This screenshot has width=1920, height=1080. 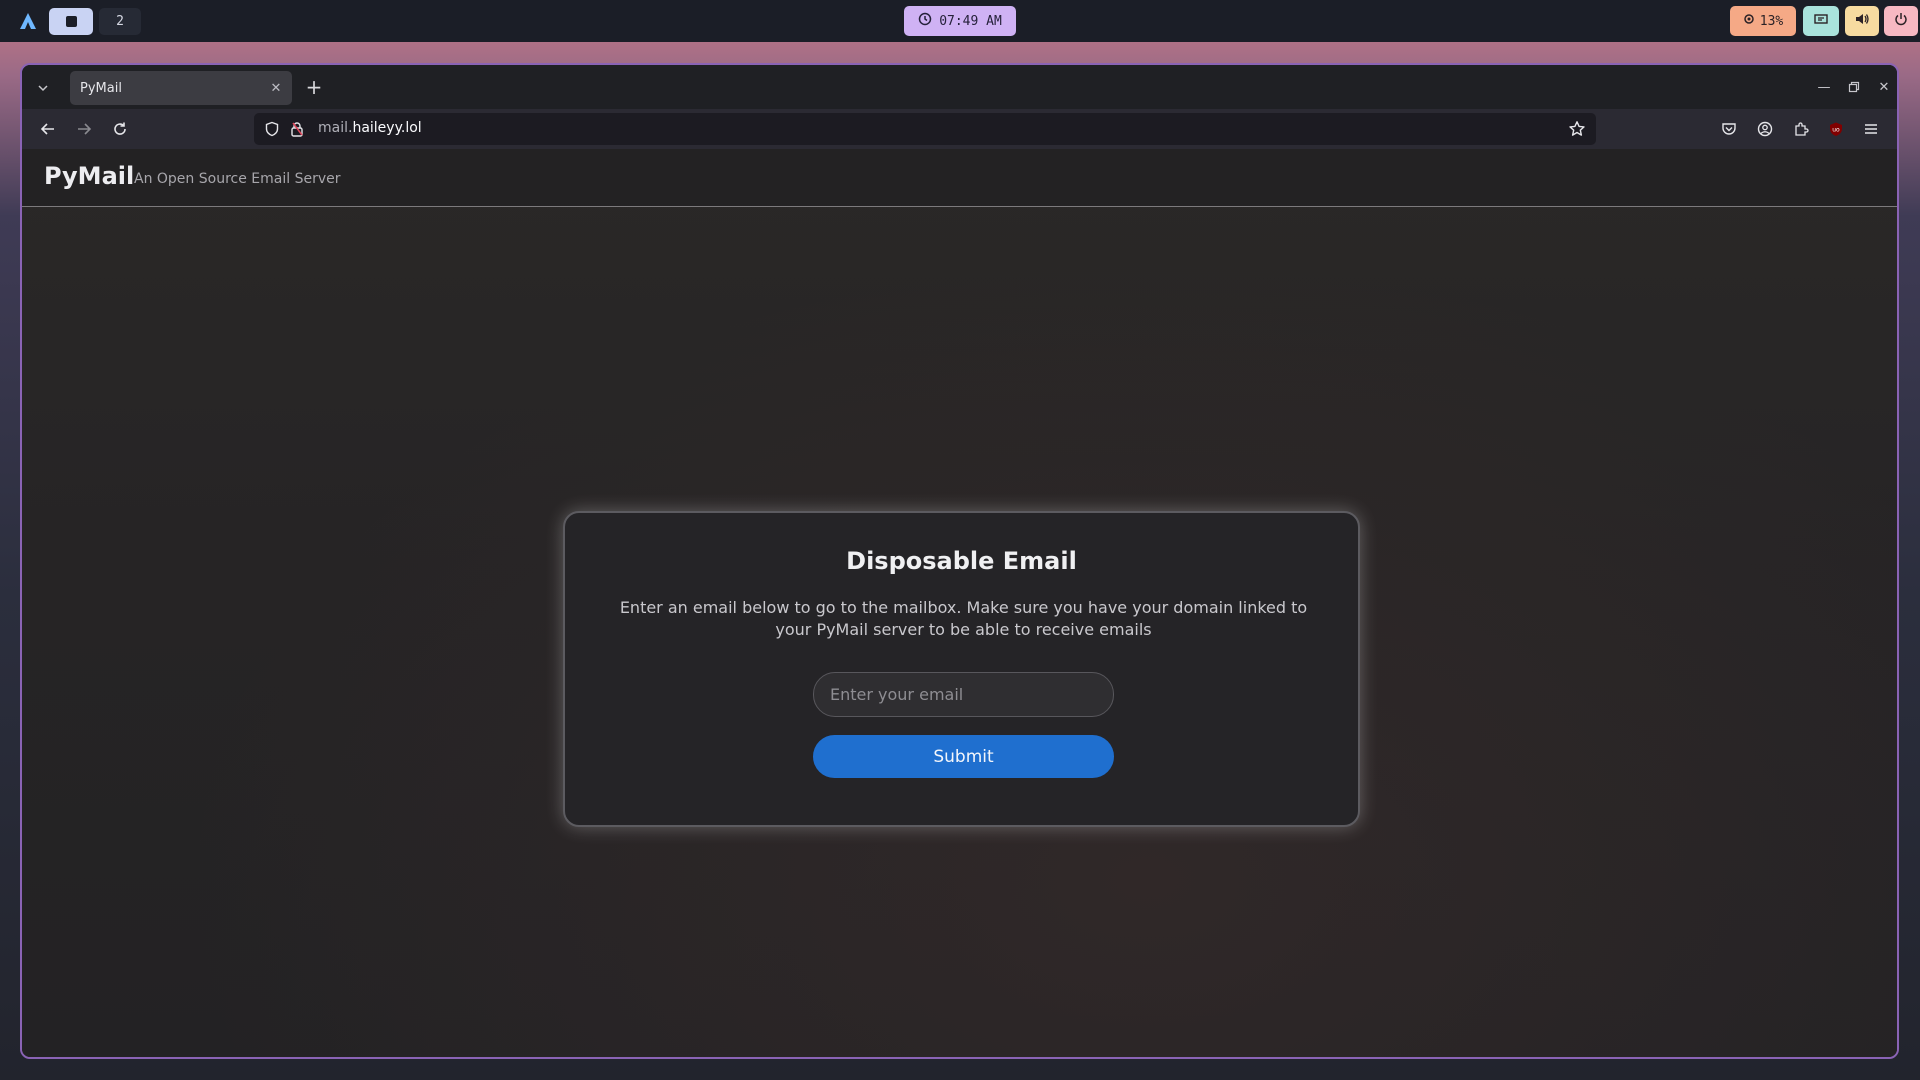 I want to click on puzzle-icon, so click(x=1802, y=129).